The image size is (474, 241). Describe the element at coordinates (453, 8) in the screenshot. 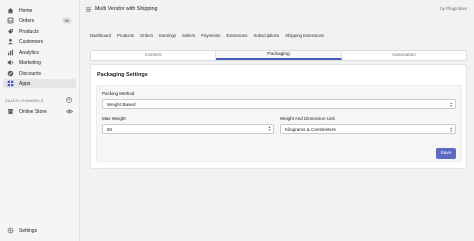

I see `developer-credit: by Pluginhive` at that location.